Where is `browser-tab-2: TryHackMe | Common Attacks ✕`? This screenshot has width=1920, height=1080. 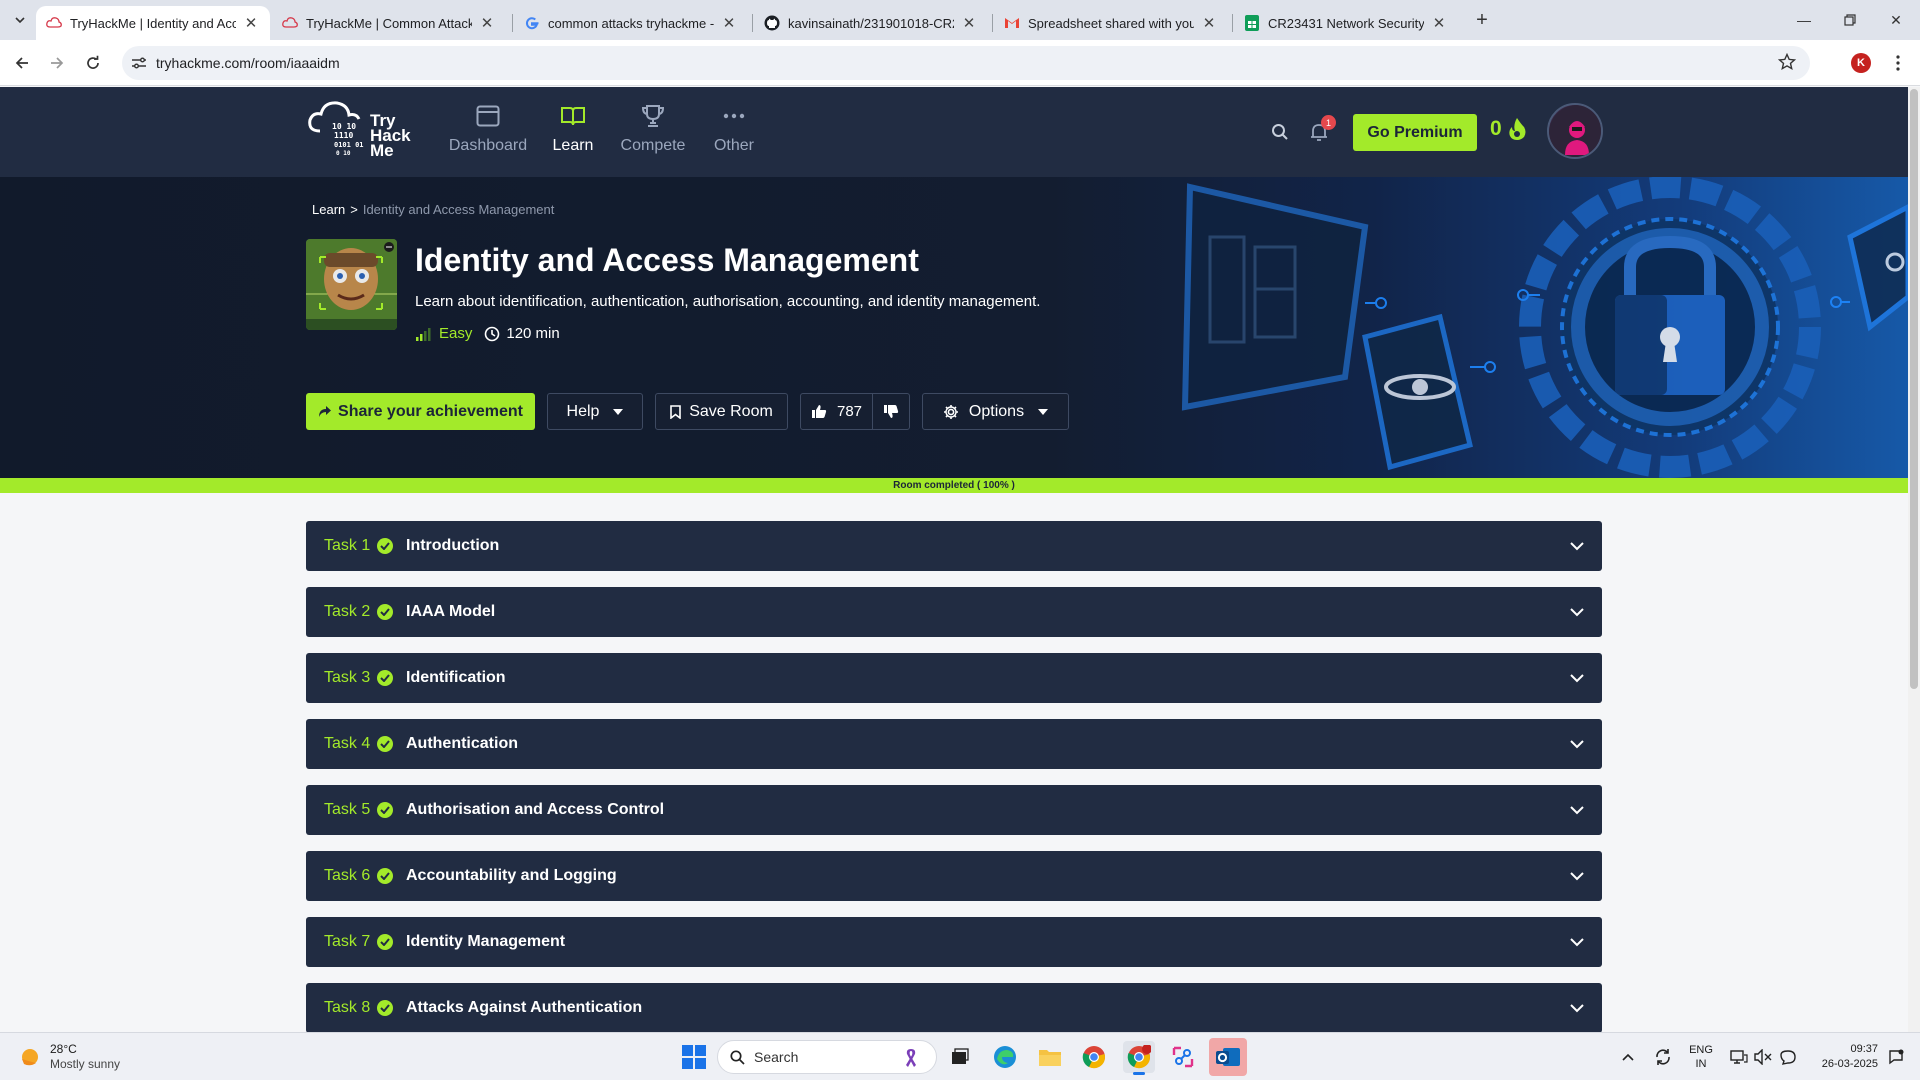 browser-tab-2: TryHackMe | Common Attacks ✕ is located at coordinates (389, 23).